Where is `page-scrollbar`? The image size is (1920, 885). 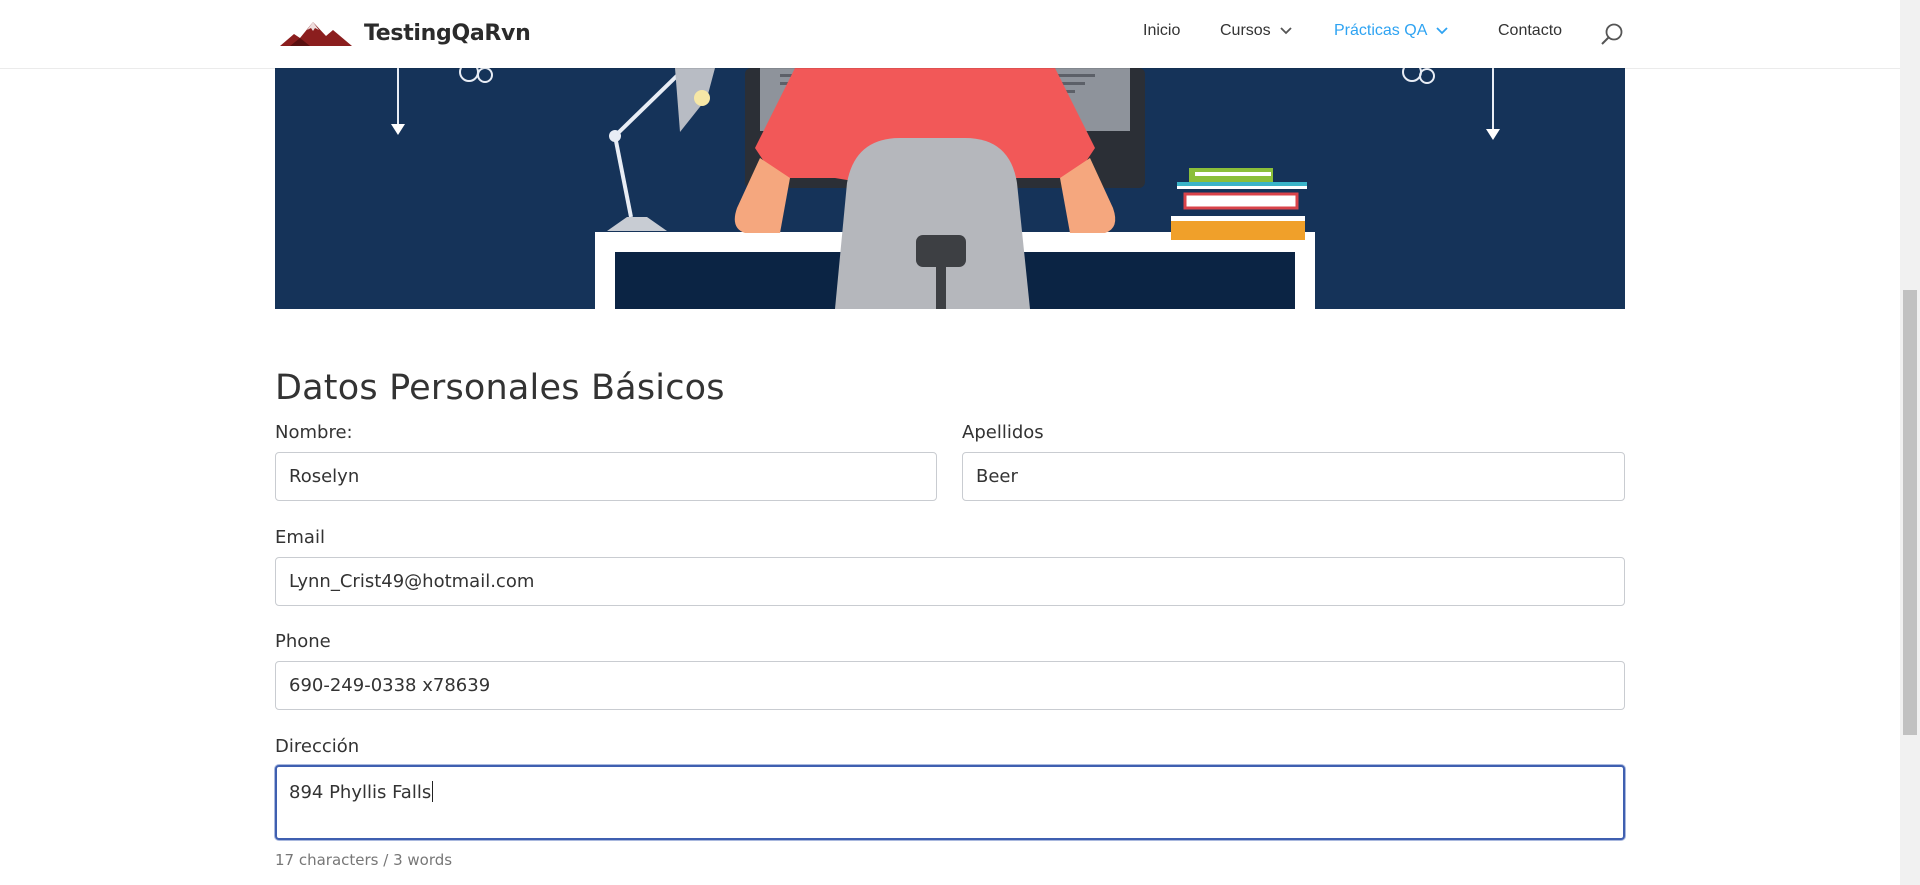 page-scrollbar is located at coordinates (1910, 442).